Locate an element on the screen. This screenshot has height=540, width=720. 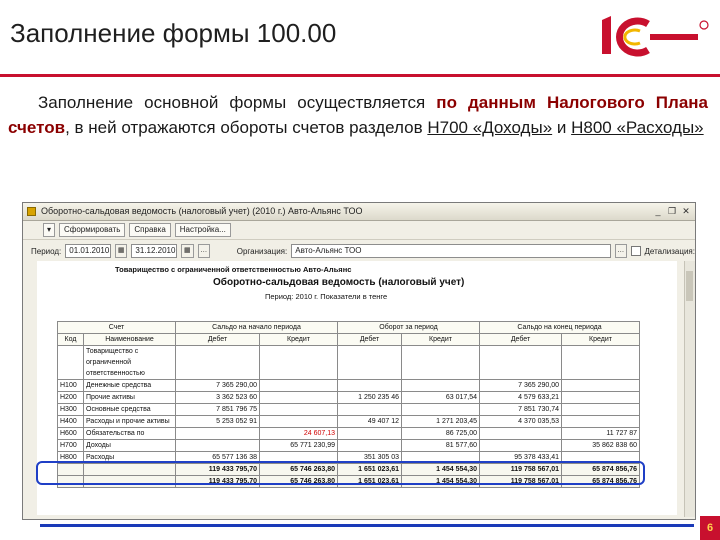
account-name: Денежные средства is located at coordinates (129, 385).